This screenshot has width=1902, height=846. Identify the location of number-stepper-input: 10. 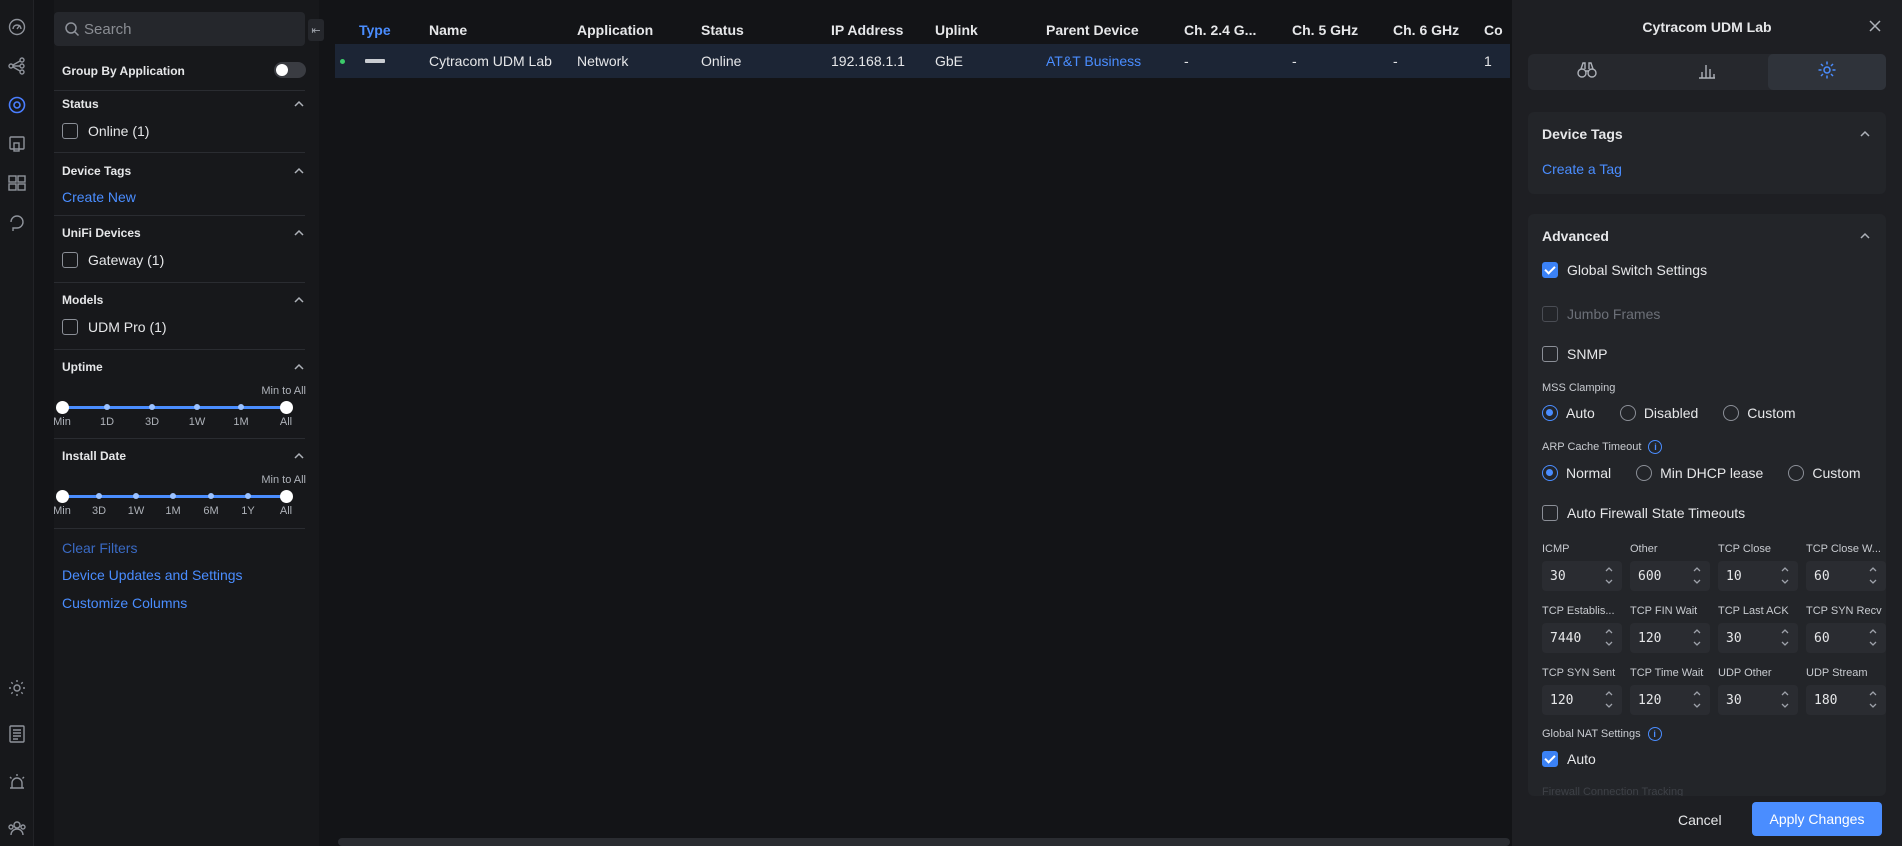
(1758, 576).